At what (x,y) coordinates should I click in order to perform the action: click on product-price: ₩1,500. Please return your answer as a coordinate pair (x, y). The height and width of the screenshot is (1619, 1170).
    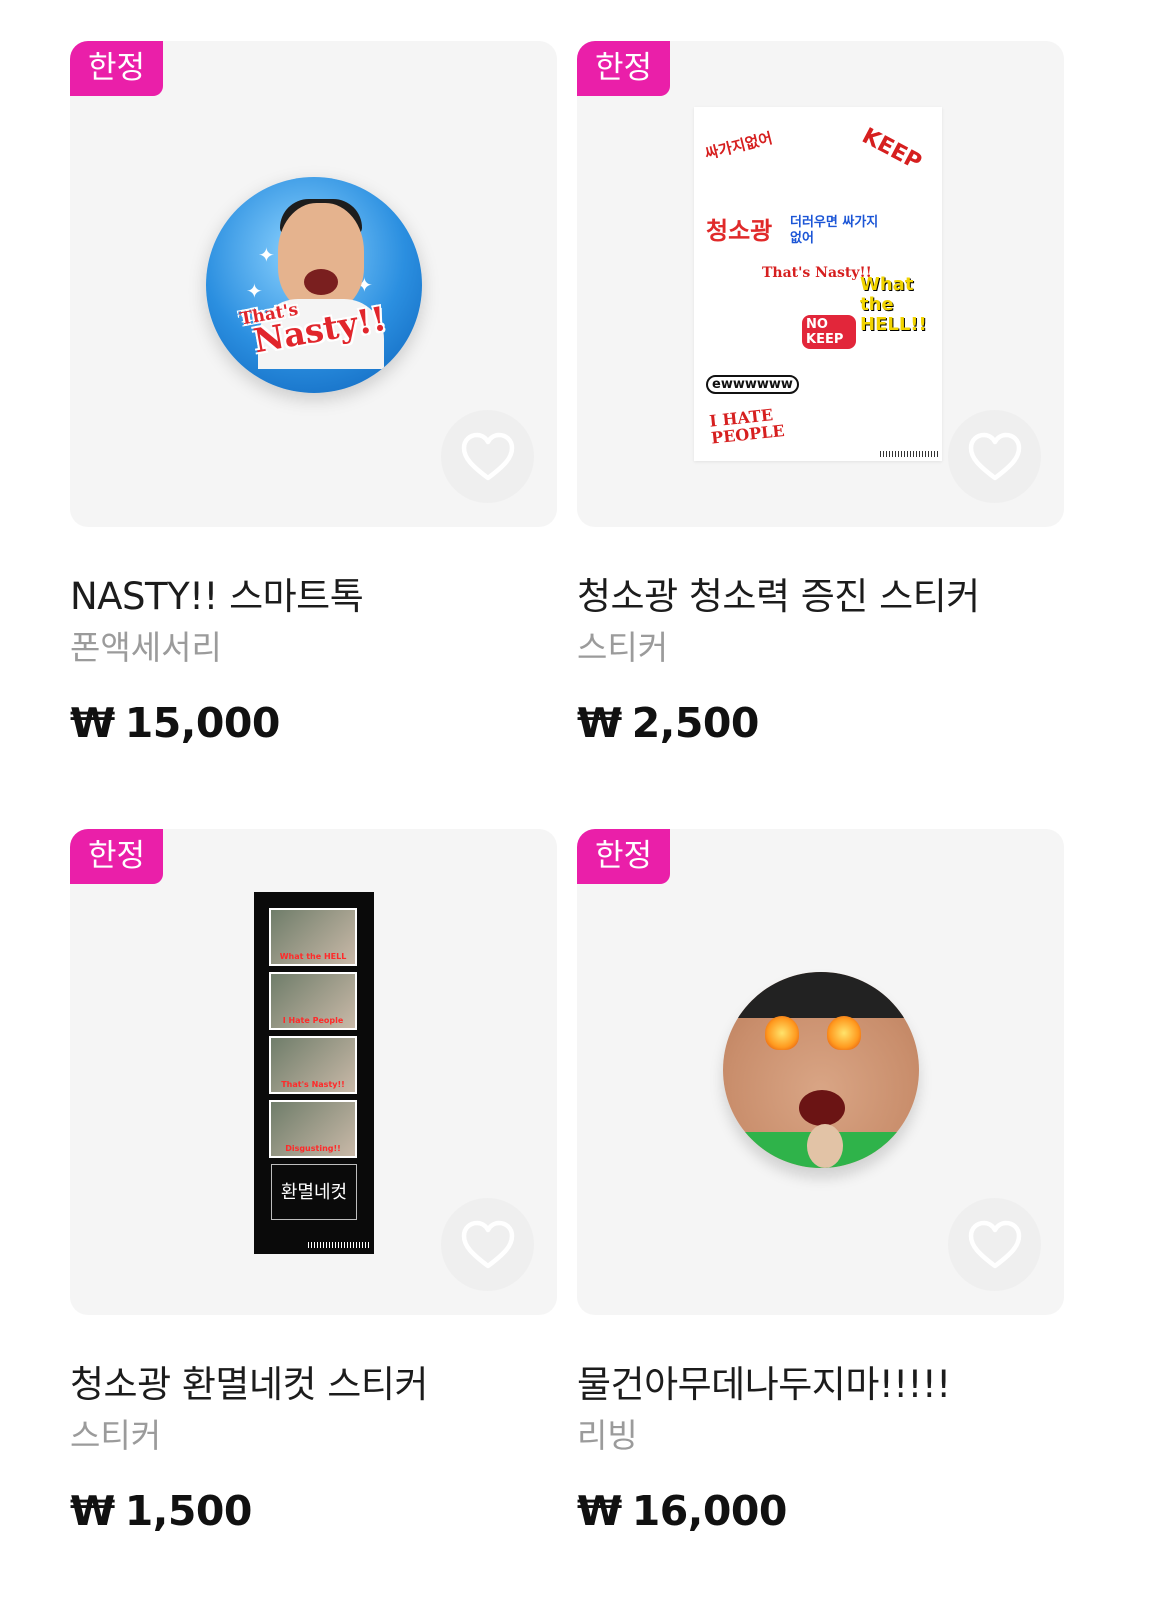
    Looking at the image, I should click on (161, 1511).